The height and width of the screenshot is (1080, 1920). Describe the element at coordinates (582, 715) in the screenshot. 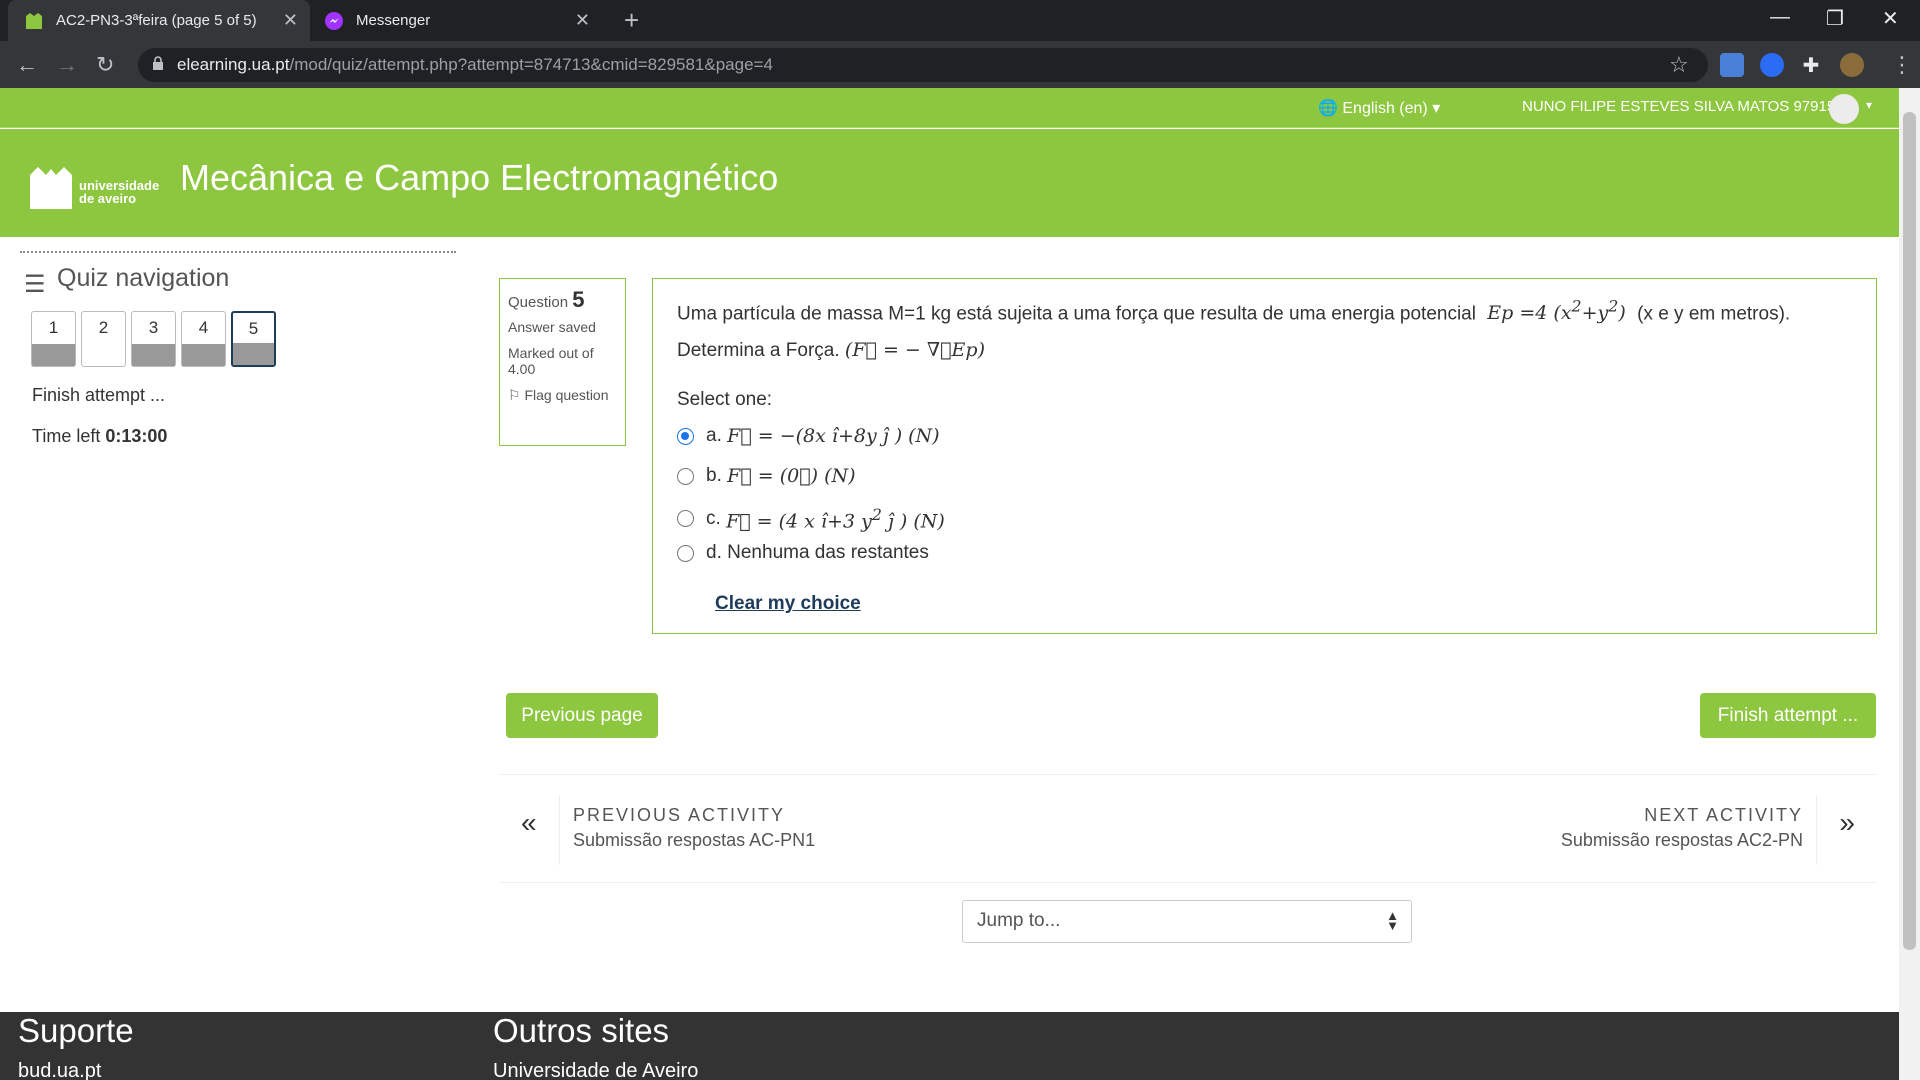

I see `previous-page-button: Previous page` at that location.